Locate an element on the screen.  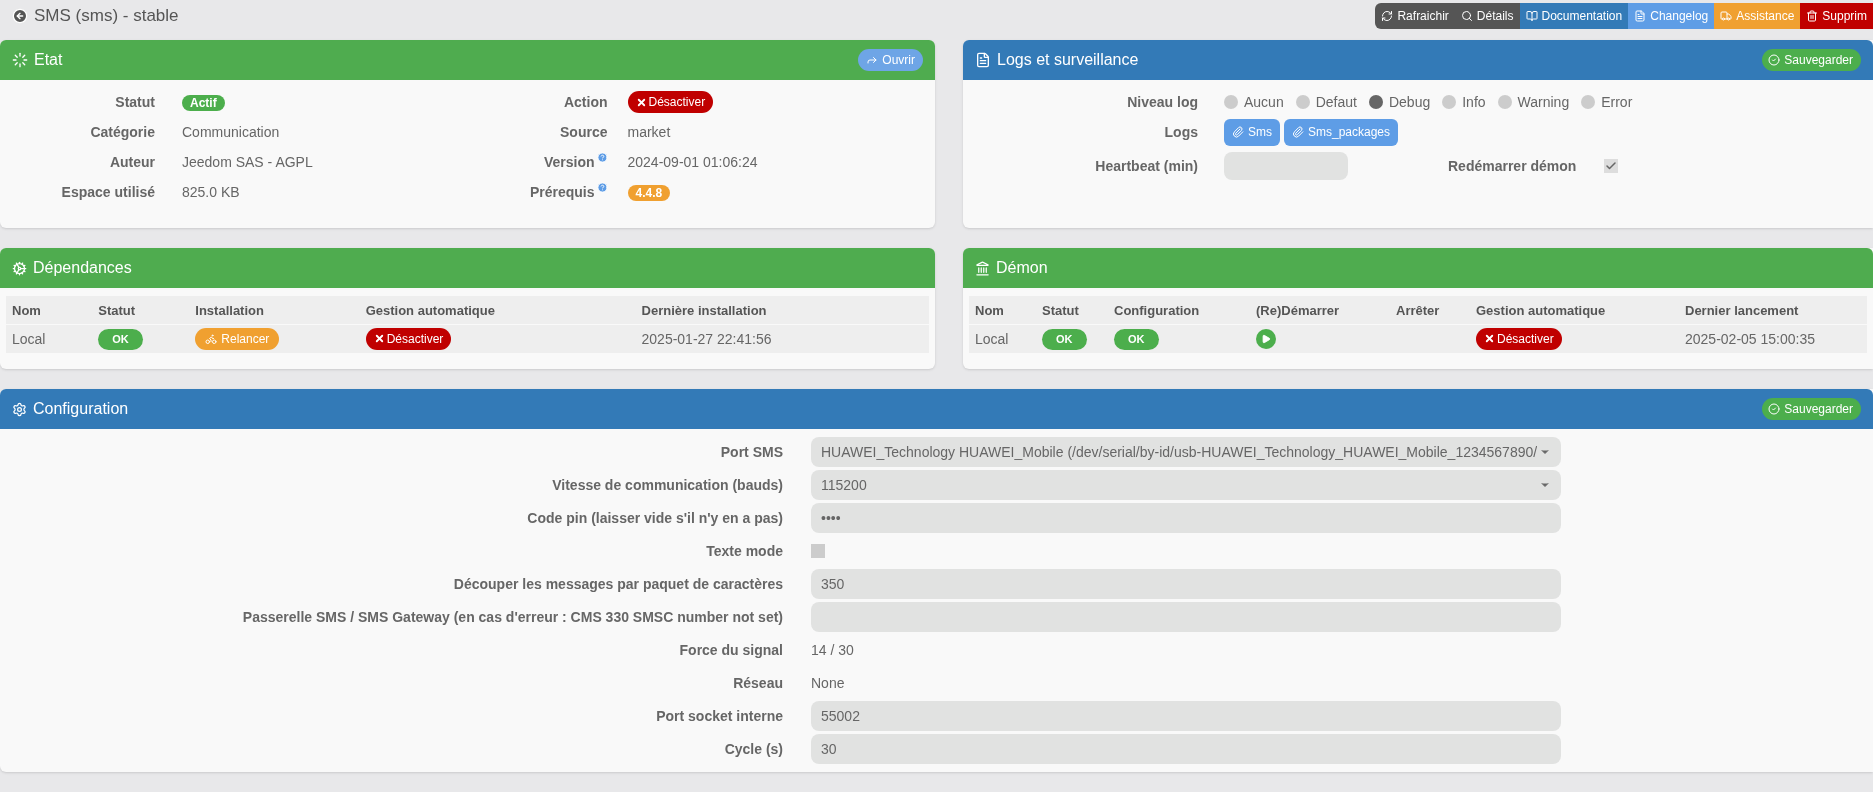
back-icon is located at coordinates (20, 16).